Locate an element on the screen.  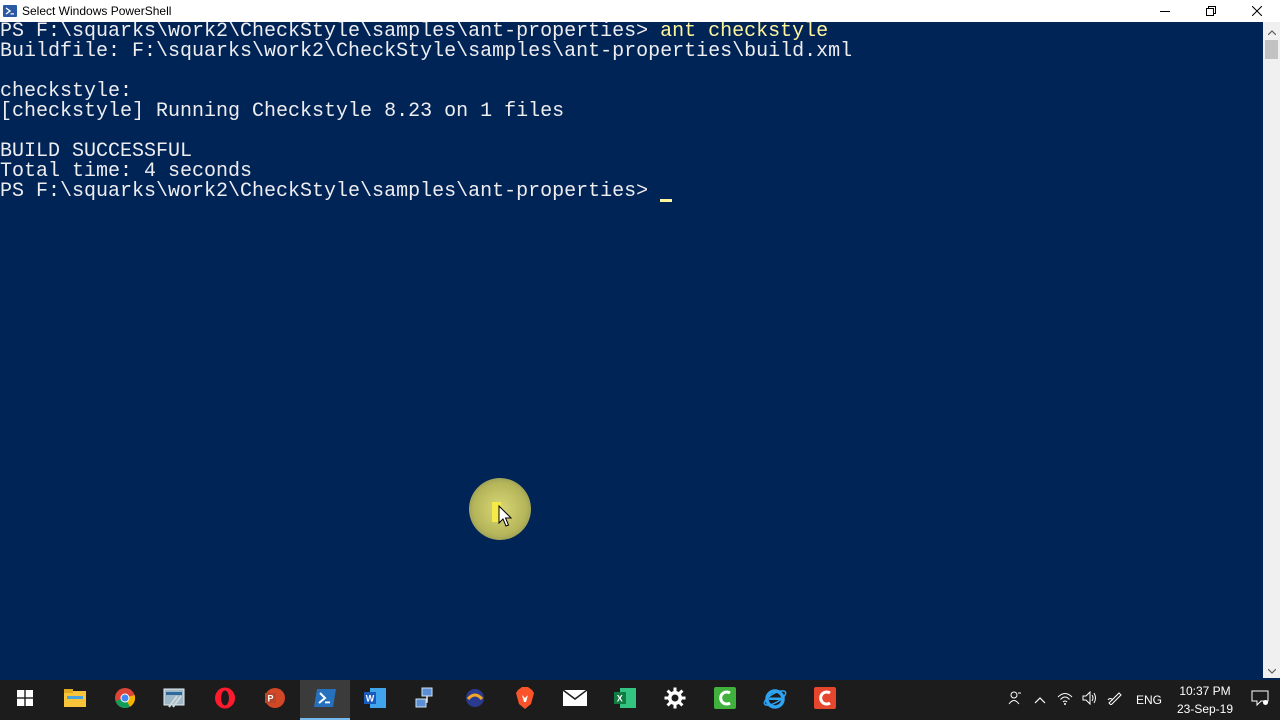
taskbar-settings is located at coordinates (675, 700).